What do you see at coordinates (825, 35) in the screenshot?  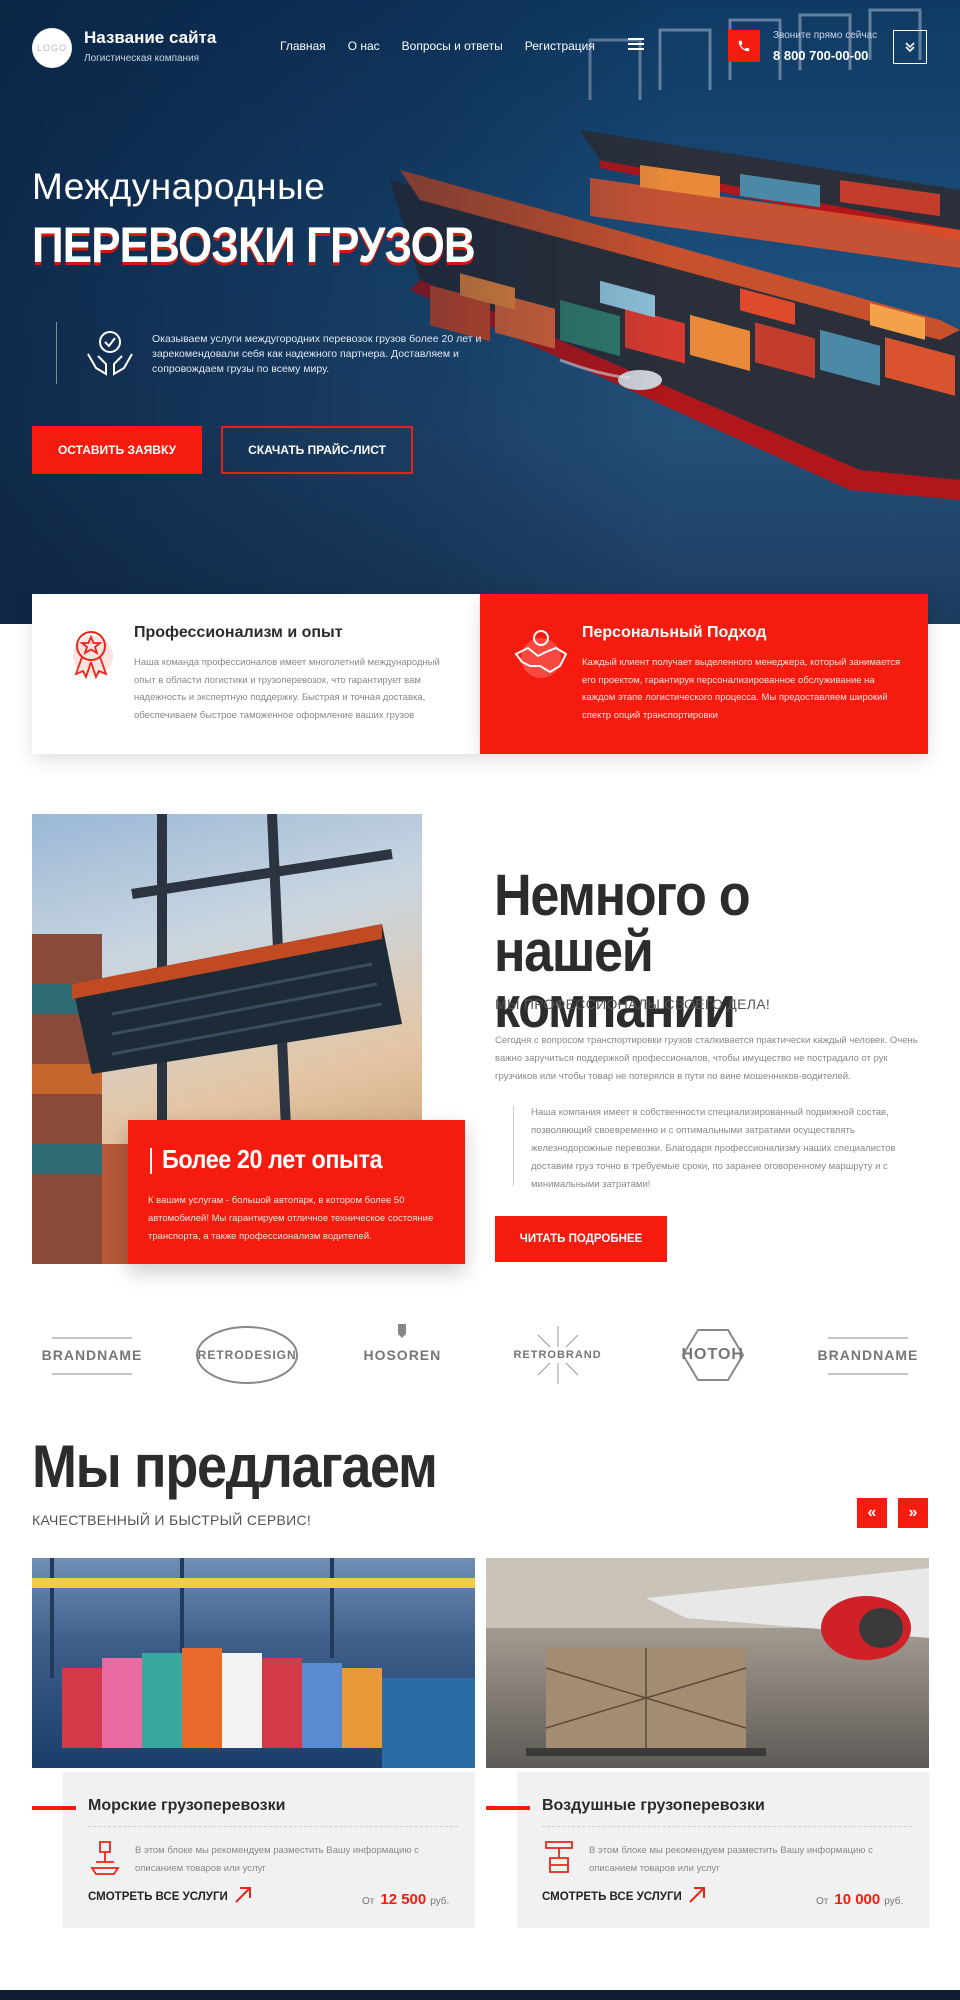 I see `call-hint: Звоните прямо сейчас` at bounding box center [825, 35].